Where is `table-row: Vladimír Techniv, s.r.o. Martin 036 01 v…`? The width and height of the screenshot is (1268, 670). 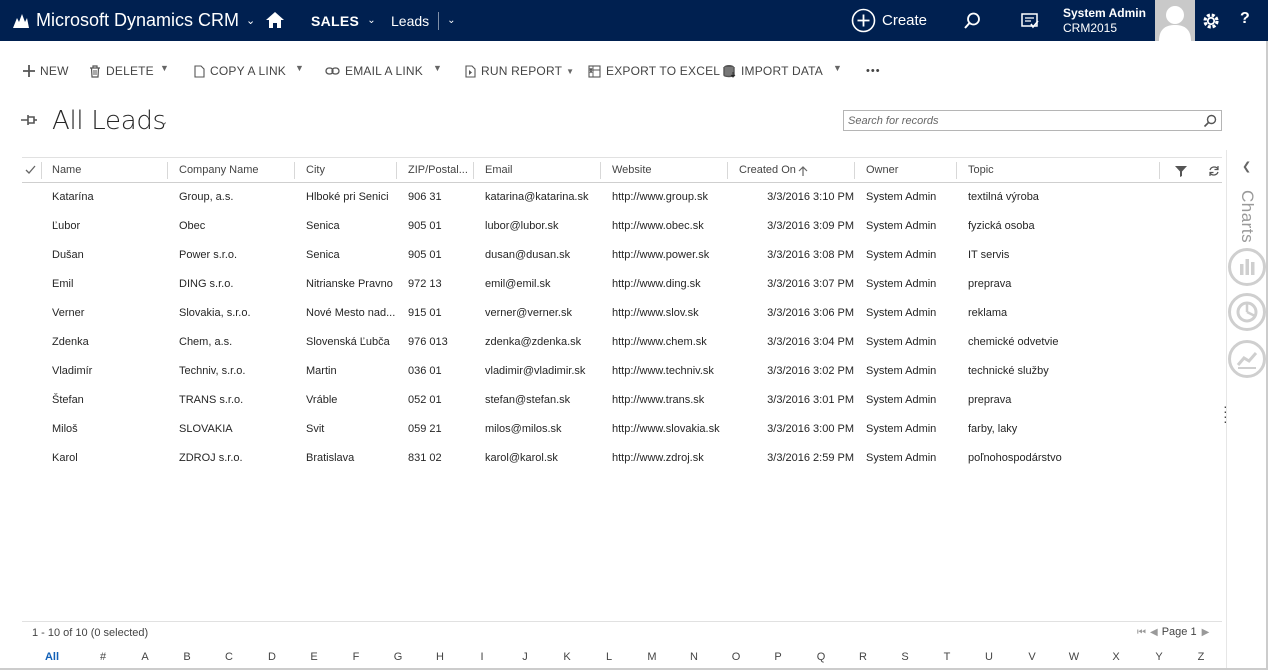 table-row: Vladimír Techniv, s.r.o. Martin 036 01 v… is located at coordinates (622, 371).